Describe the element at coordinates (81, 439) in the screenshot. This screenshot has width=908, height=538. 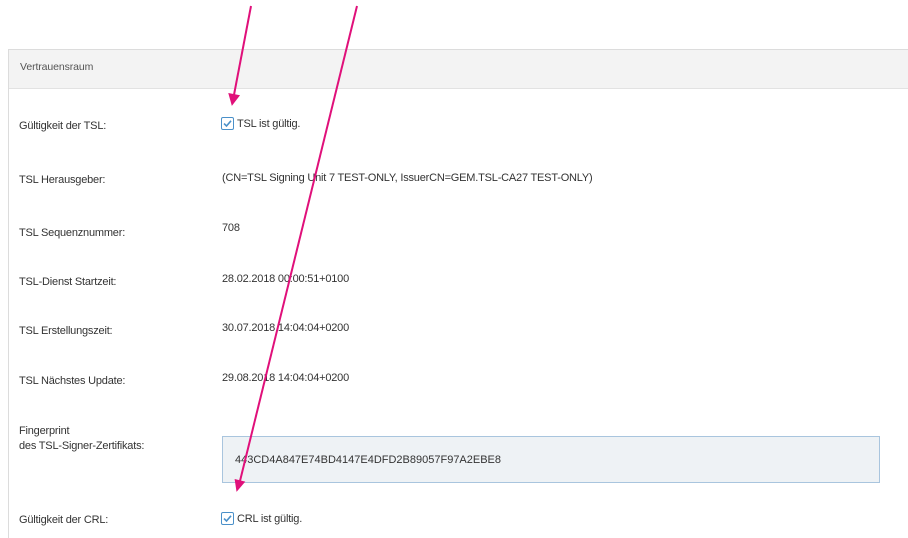
I see `fingerprint-label: Fingerprint des TSL-Signer-Zertifikats:` at that location.